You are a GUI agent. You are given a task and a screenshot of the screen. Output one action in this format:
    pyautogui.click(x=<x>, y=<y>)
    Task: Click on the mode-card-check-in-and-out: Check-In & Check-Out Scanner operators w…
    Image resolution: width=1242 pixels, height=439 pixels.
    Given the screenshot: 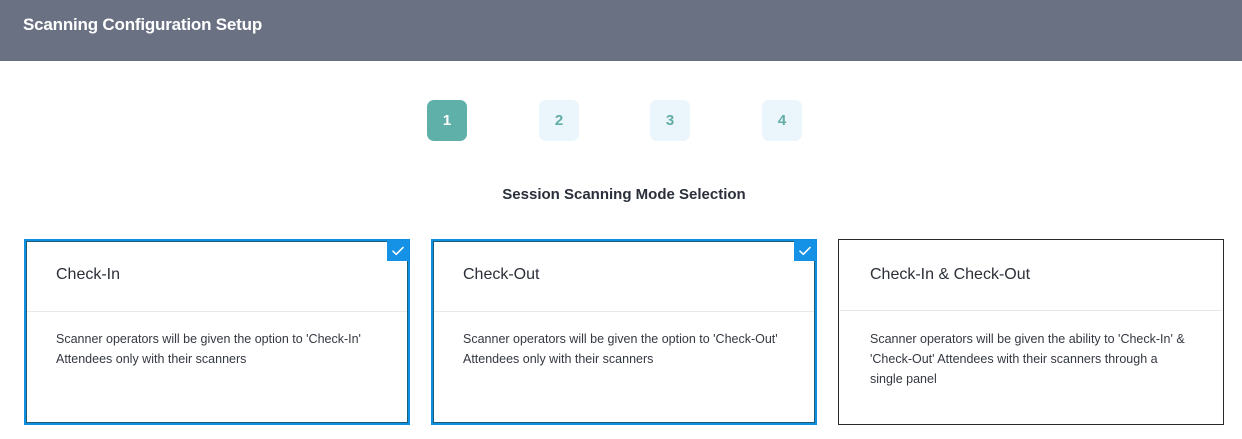 What is the action you would take?
    pyautogui.click(x=1031, y=332)
    